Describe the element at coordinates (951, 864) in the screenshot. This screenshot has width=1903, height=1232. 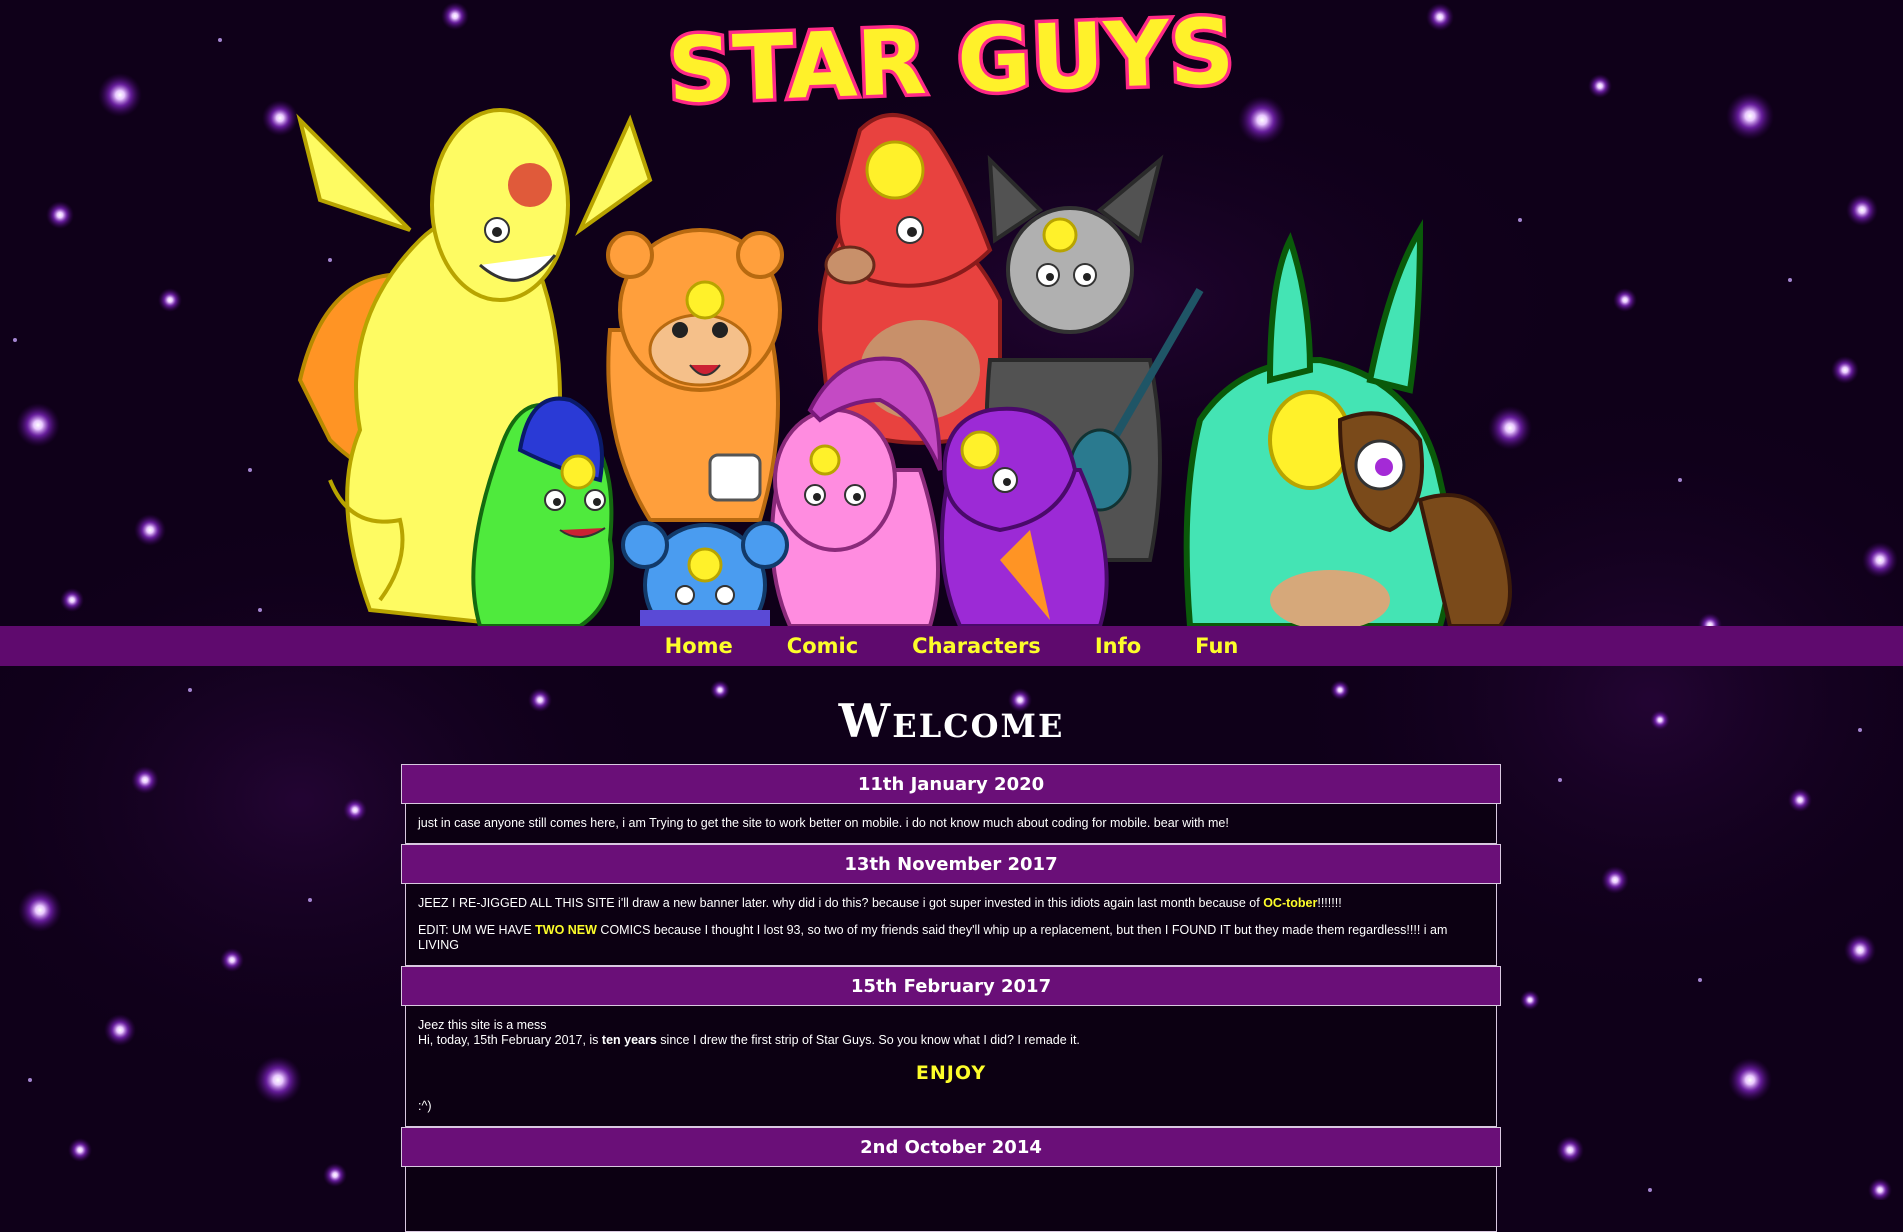
I see `news-date-header: 13th November 2017` at that location.